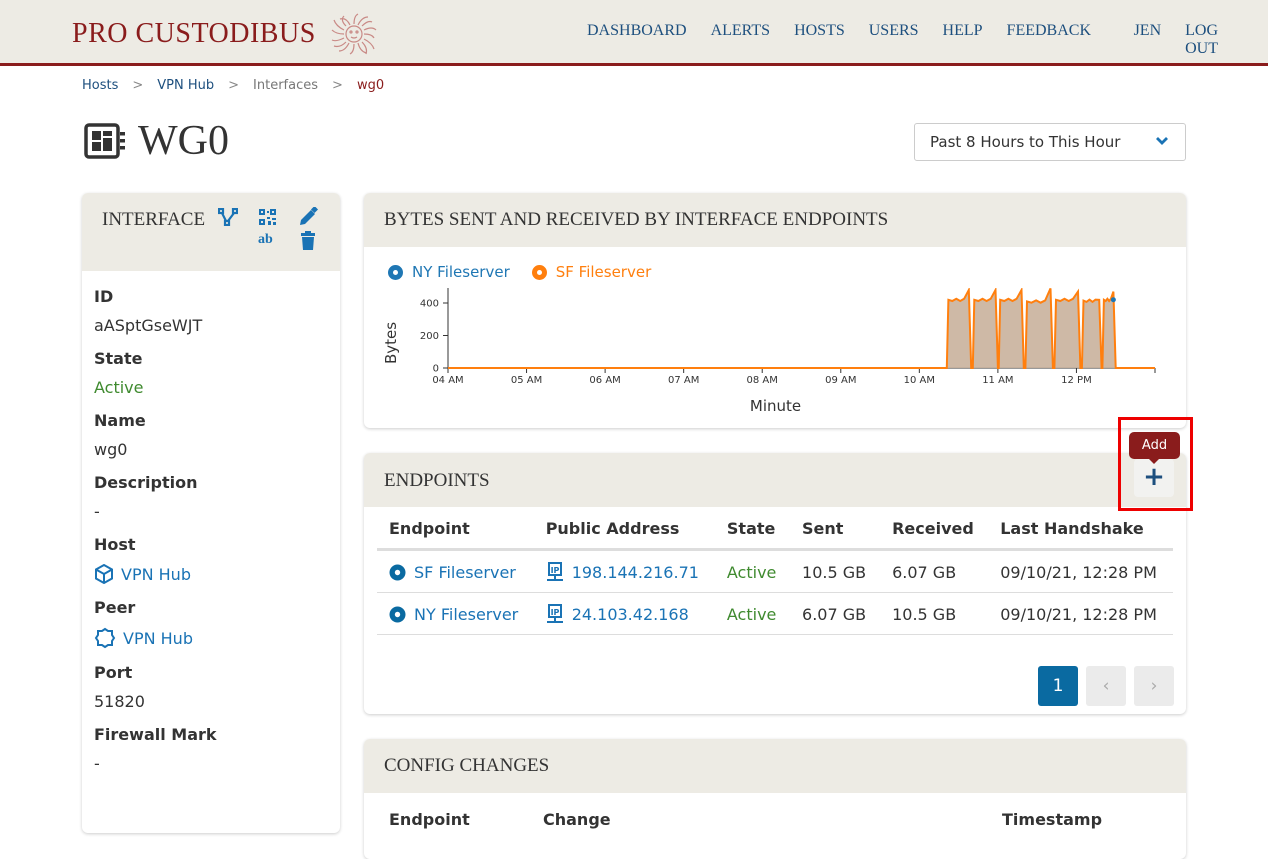 This screenshot has width=1268, height=859. Describe the element at coordinates (118, 358) in the screenshot. I see `field-label-state: State` at that location.